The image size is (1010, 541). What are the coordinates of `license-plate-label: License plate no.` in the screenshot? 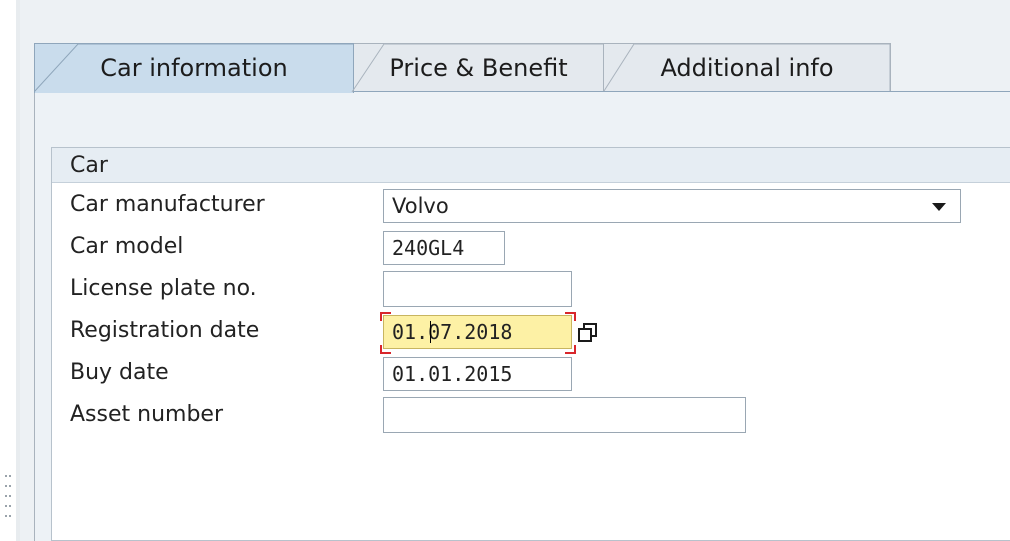 It's located at (163, 288).